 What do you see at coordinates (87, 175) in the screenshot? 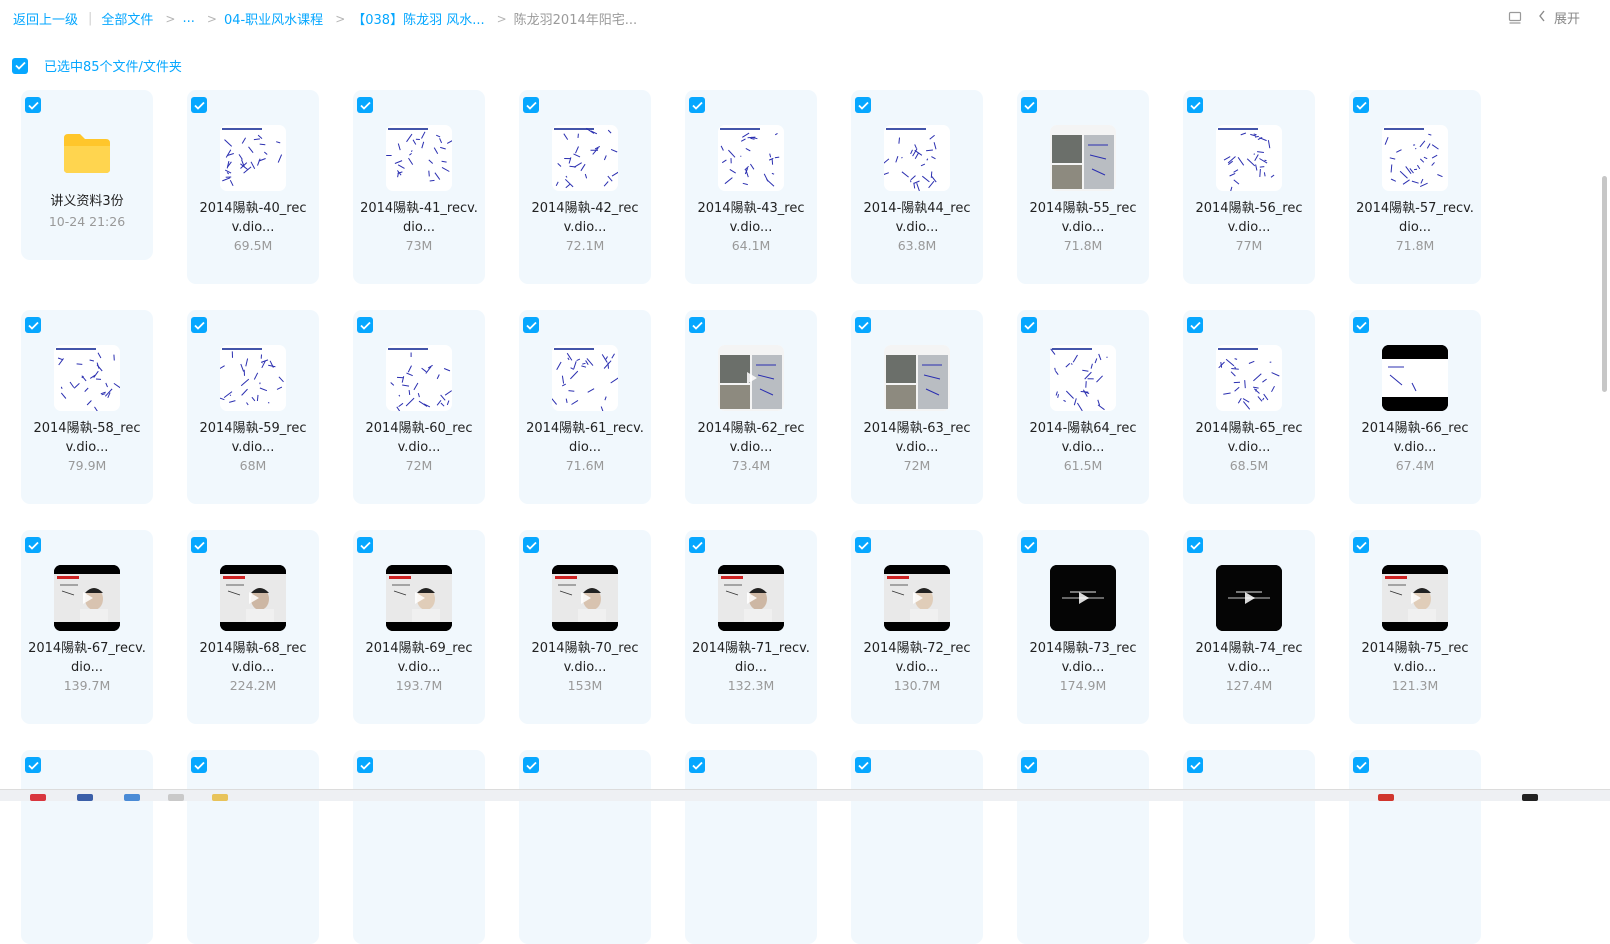
I see `folder-tile: 讲义资料3份10-24 21:26` at bounding box center [87, 175].